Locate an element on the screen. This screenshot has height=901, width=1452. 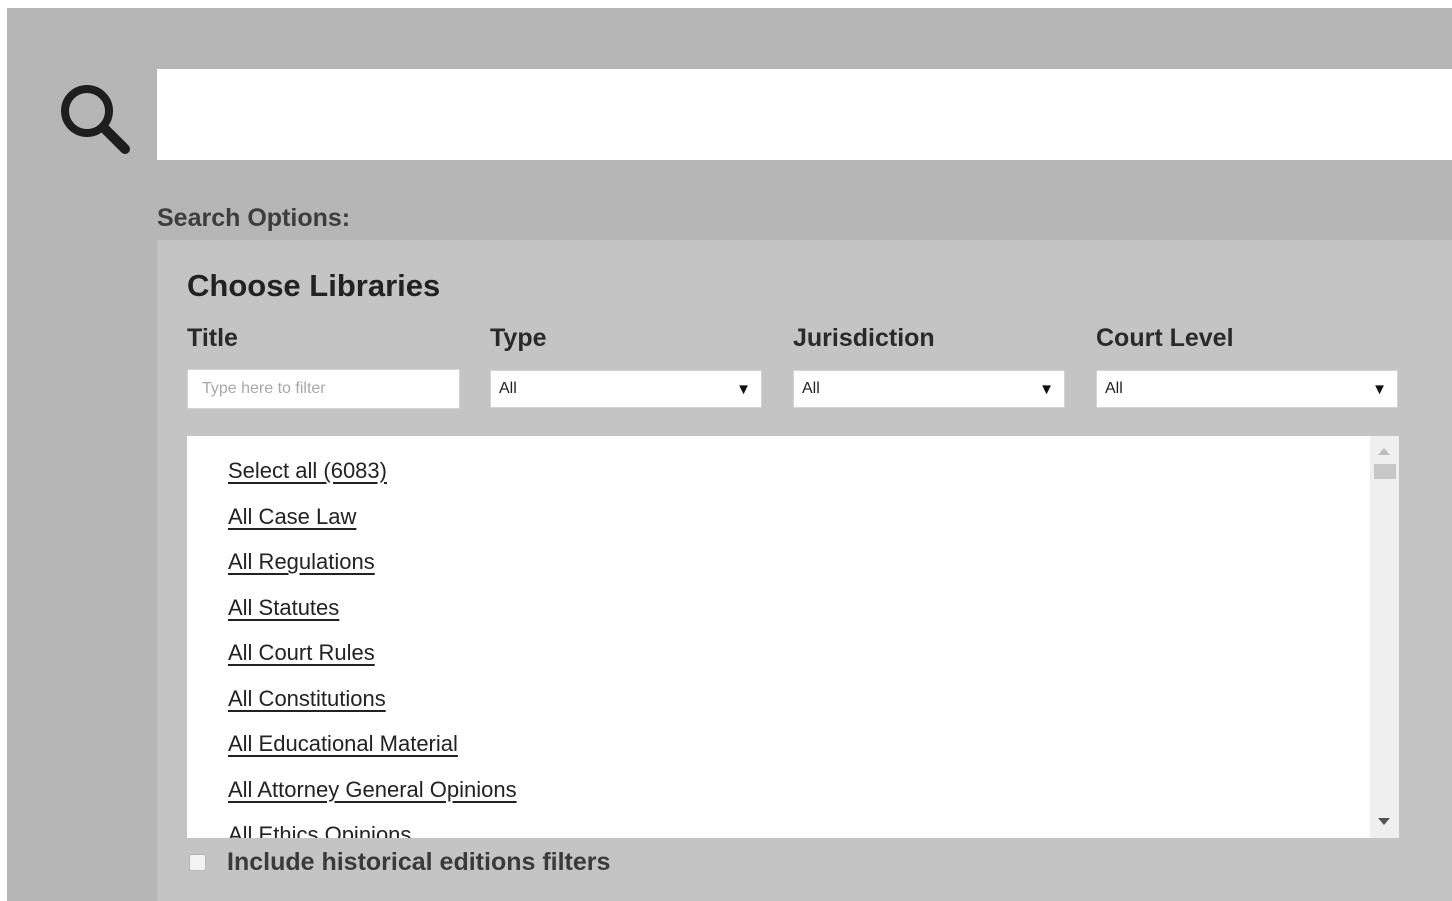
library-item-select-all: Select all (6083) is located at coordinates (372, 481).